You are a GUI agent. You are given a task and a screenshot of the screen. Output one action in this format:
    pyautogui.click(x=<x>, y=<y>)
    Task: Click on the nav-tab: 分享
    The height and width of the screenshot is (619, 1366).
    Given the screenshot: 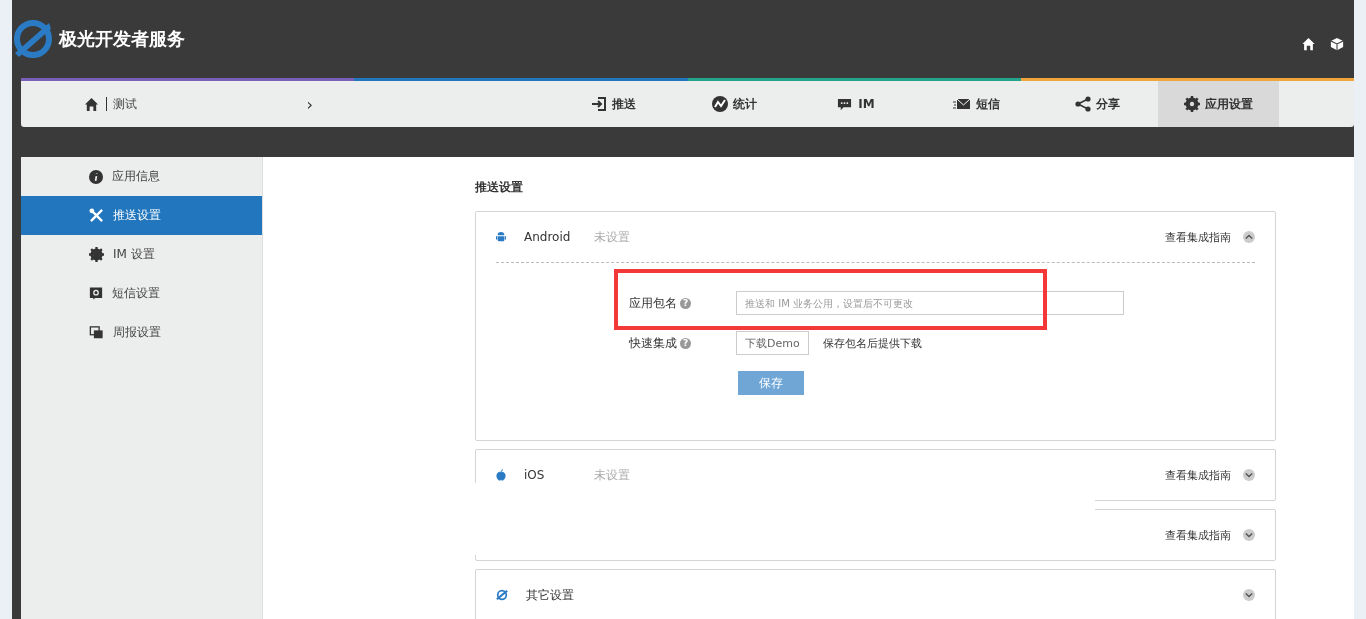 What is the action you would take?
    pyautogui.click(x=1097, y=104)
    